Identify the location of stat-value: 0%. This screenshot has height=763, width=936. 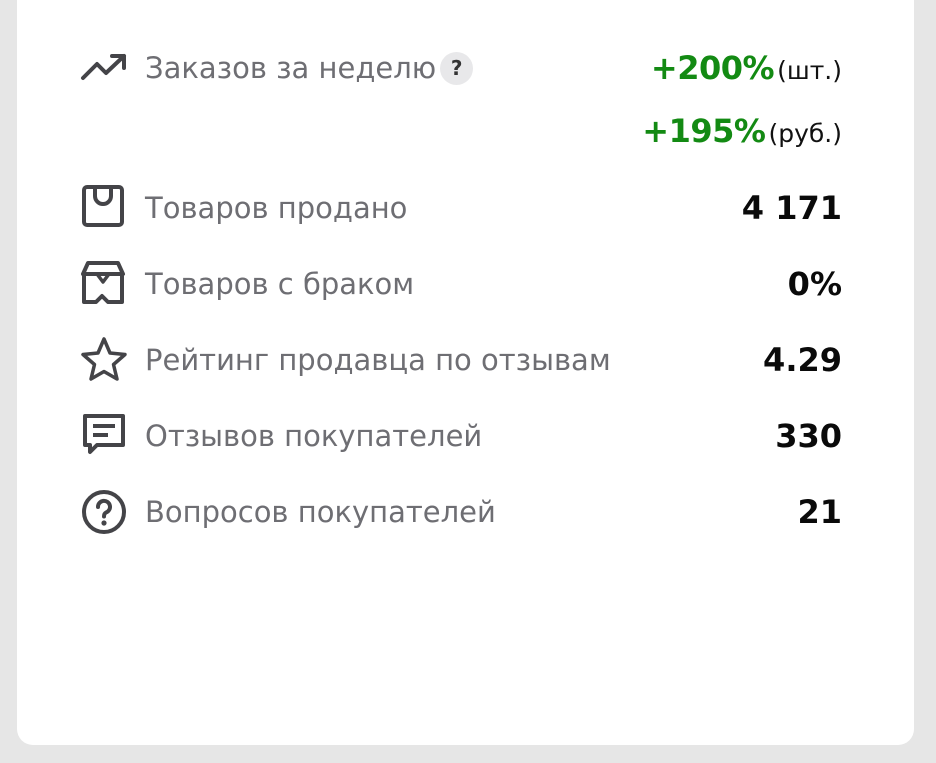
(814, 284).